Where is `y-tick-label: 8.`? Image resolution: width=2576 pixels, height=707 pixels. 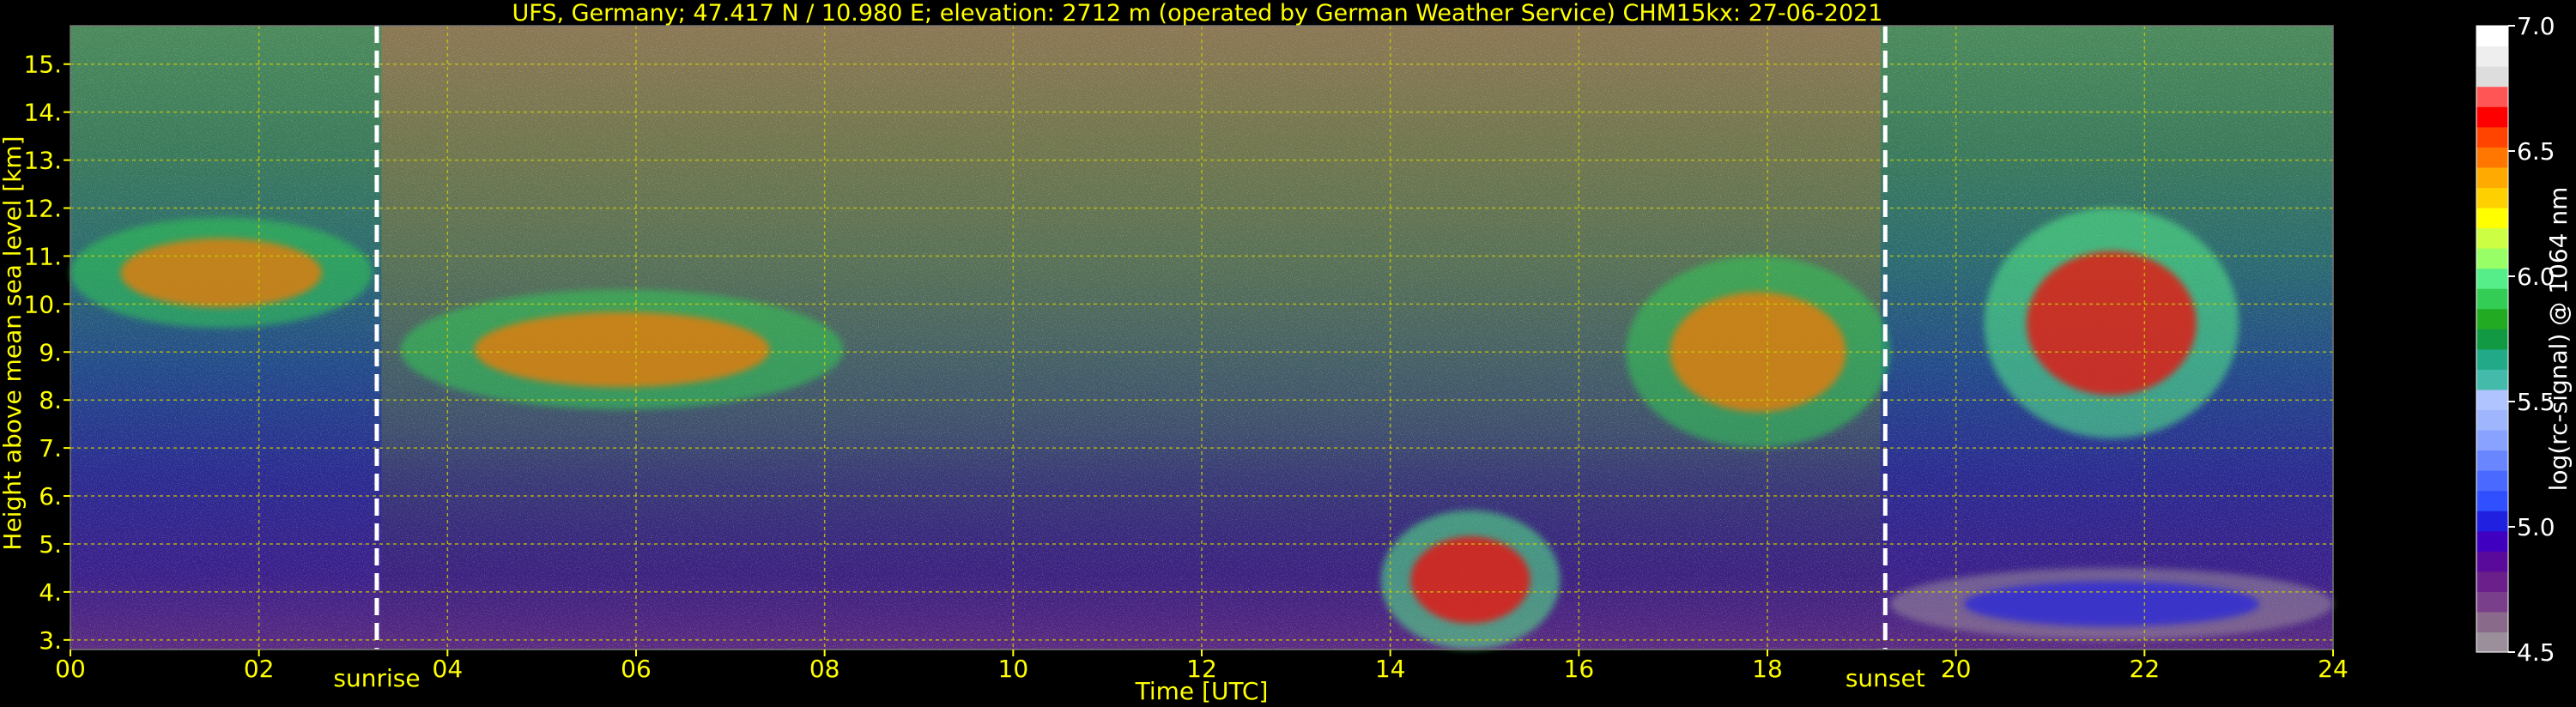 y-tick-label: 8. is located at coordinates (50, 400).